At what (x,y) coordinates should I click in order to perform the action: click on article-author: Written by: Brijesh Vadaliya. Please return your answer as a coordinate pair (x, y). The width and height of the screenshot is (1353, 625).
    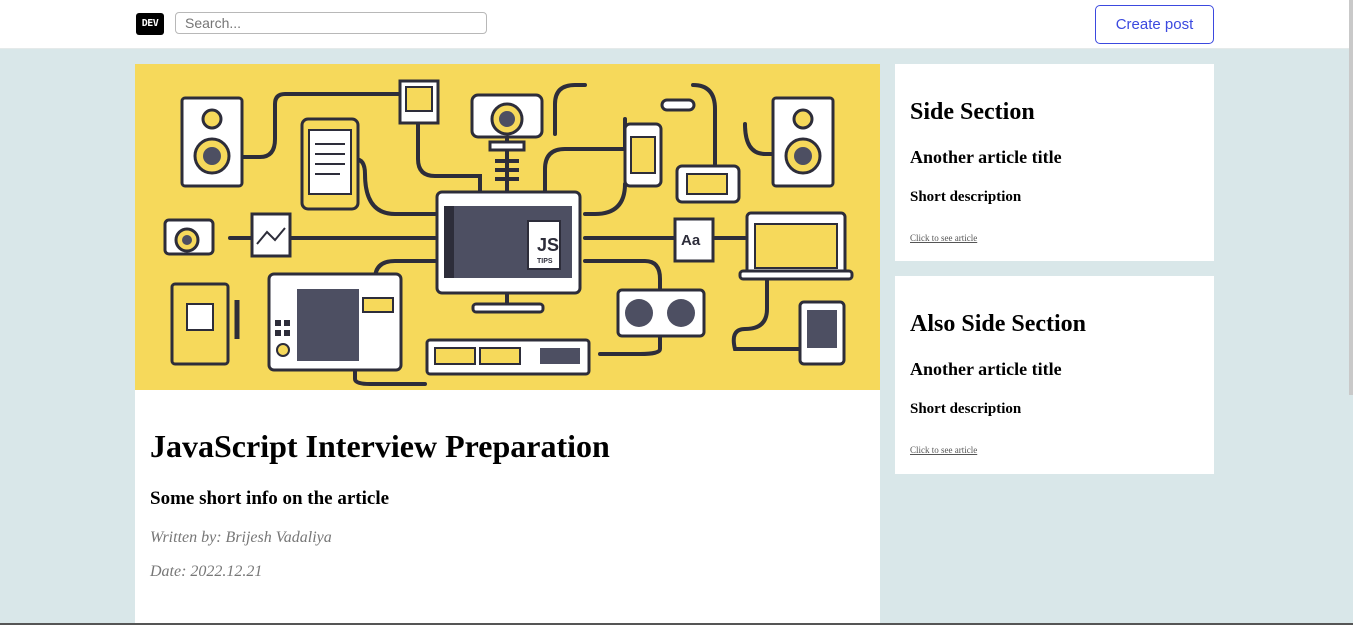
    Looking at the image, I should click on (241, 537).